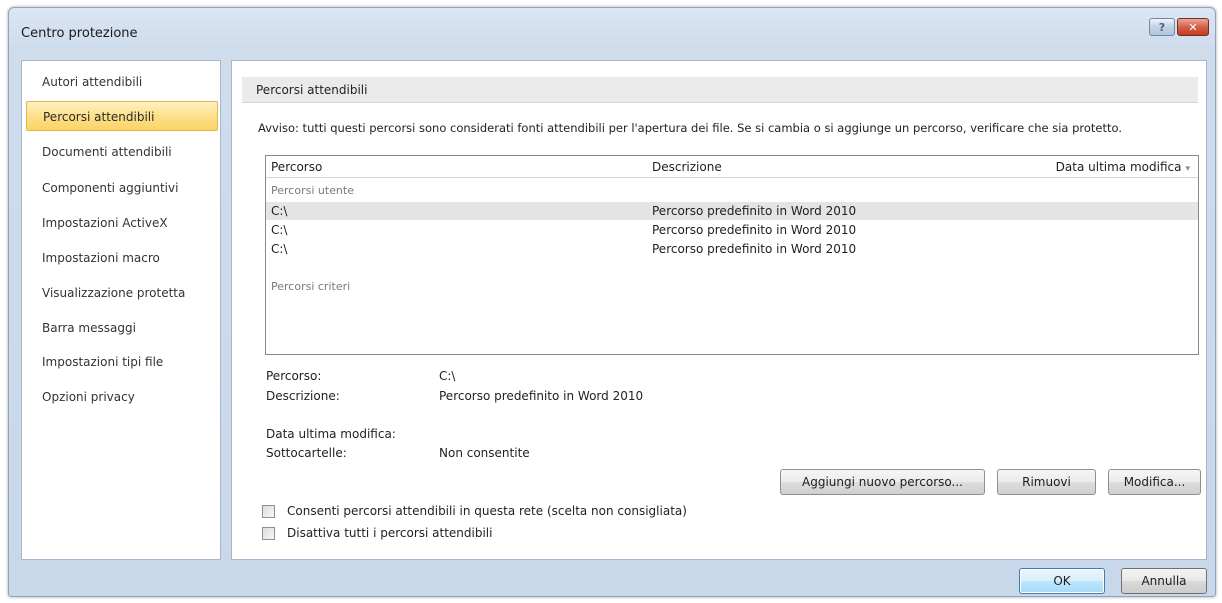 The height and width of the screenshot is (603, 1222). I want to click on sidebar-item-componenti-aggiuntivi: Componenti aggiuntivi, so click(122, 188).